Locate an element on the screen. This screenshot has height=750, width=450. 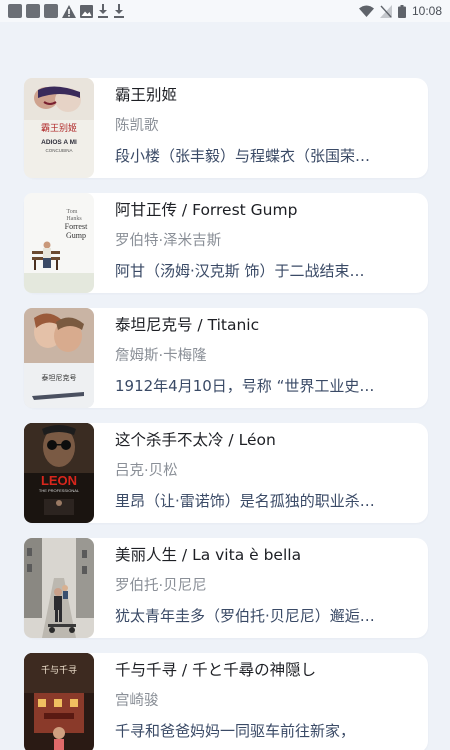
status-time: 10:08 is located at coordinates (426, 11).